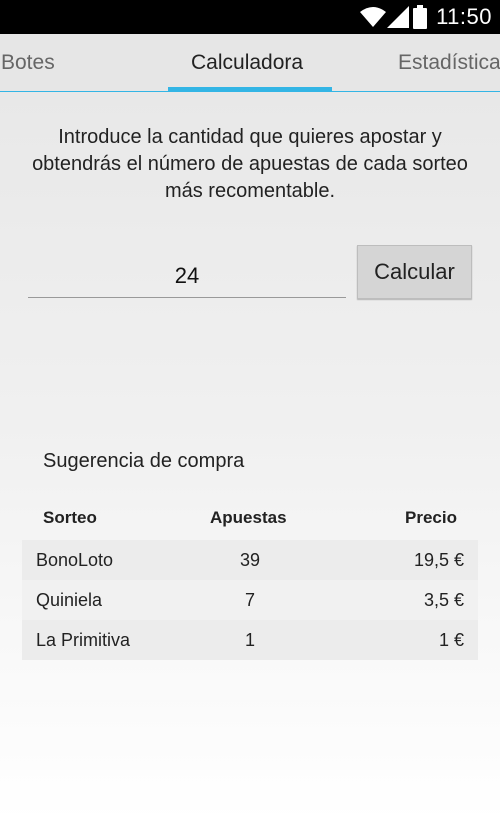 The height and width of the screenshot is (822, 500). I want to click on table-header: Sorteo Apuestas Precio, so click(250, 520).